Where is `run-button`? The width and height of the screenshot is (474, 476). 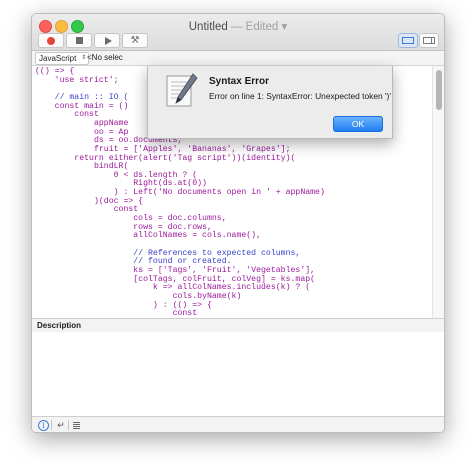
run-button is located at coordinates (107, 40).